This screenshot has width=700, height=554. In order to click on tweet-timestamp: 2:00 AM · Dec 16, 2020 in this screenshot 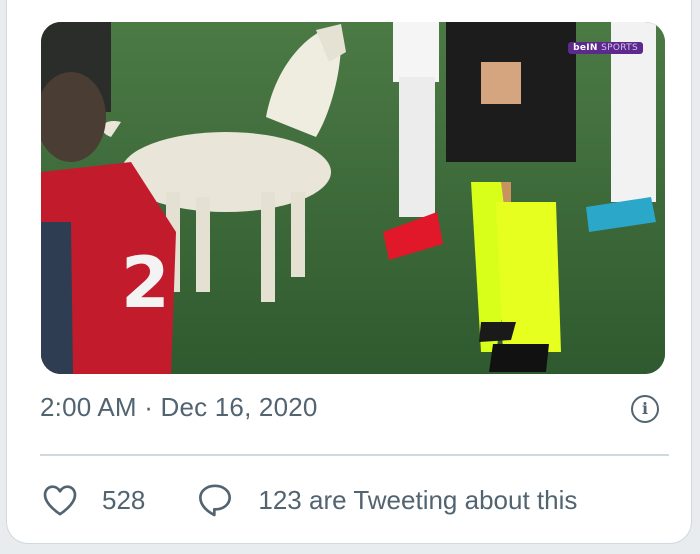, I will do `click(179, 407)`.